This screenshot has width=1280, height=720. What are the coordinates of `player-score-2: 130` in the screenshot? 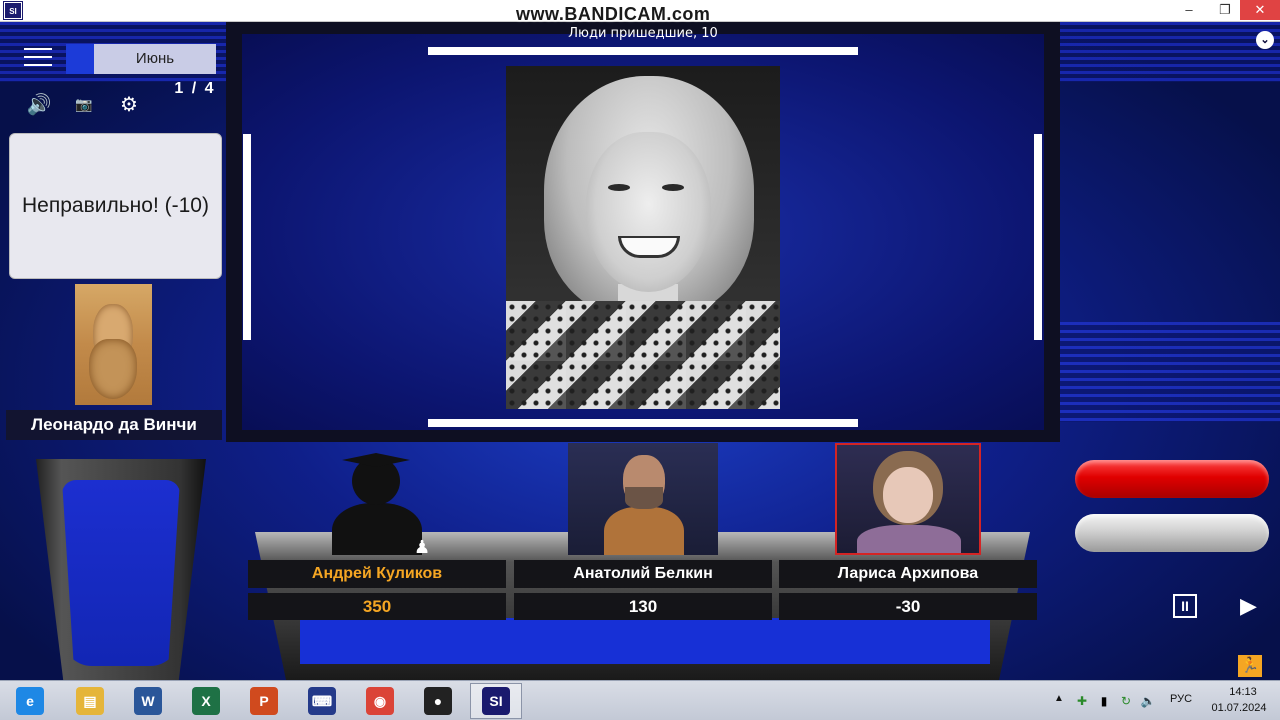 It's located at (643, 606).